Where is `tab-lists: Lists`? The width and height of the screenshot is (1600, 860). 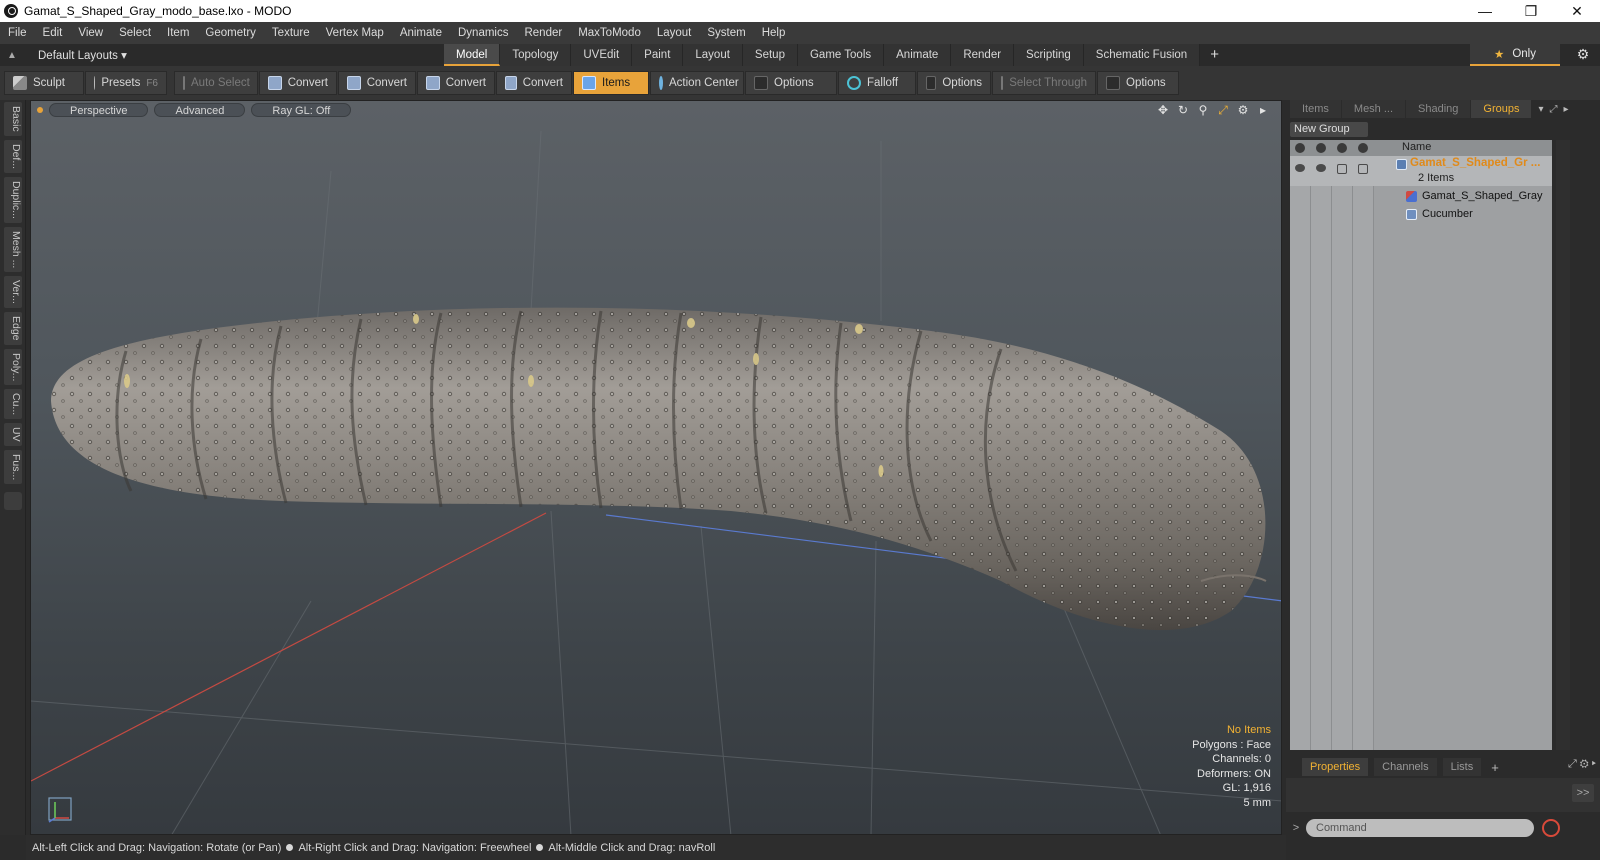 tab-lists: Lists is located at coordinates (1462, 767).